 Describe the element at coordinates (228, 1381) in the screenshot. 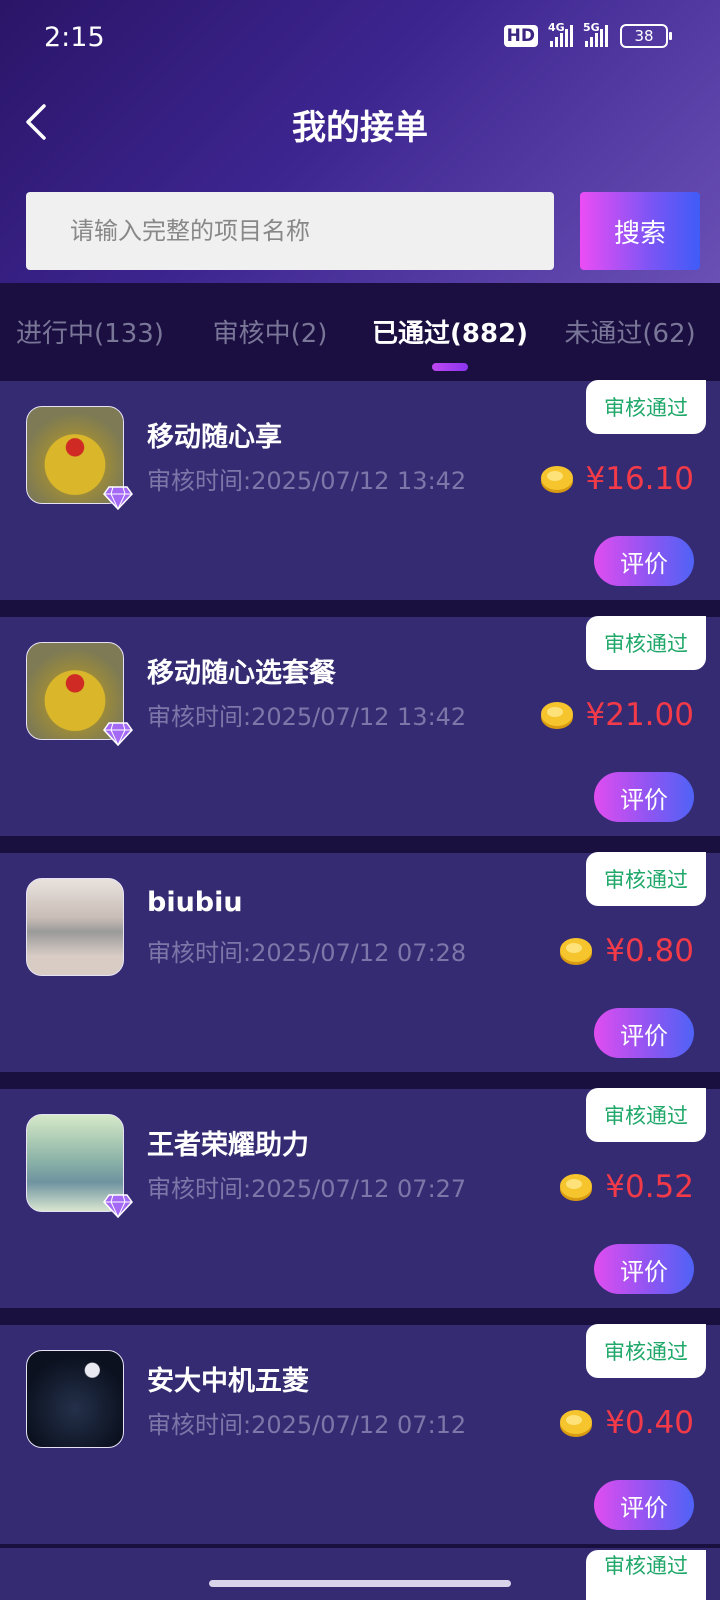

I see `order-title: 安大中机五菱` at that location.